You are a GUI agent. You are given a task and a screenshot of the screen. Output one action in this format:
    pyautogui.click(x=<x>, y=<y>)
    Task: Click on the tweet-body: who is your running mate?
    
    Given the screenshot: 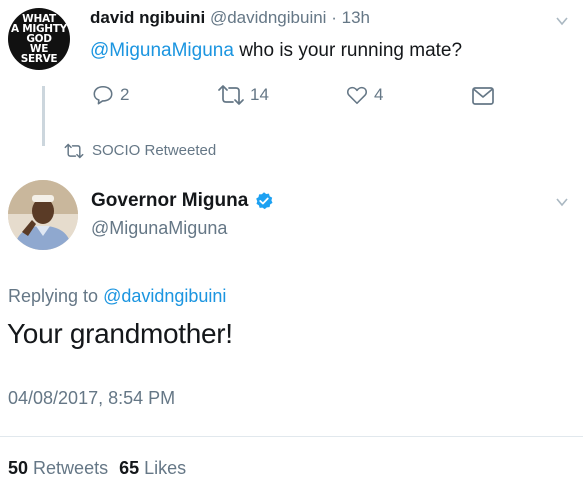 What is the action you would take?
    pyautogui.click(x=348, y=50)
    